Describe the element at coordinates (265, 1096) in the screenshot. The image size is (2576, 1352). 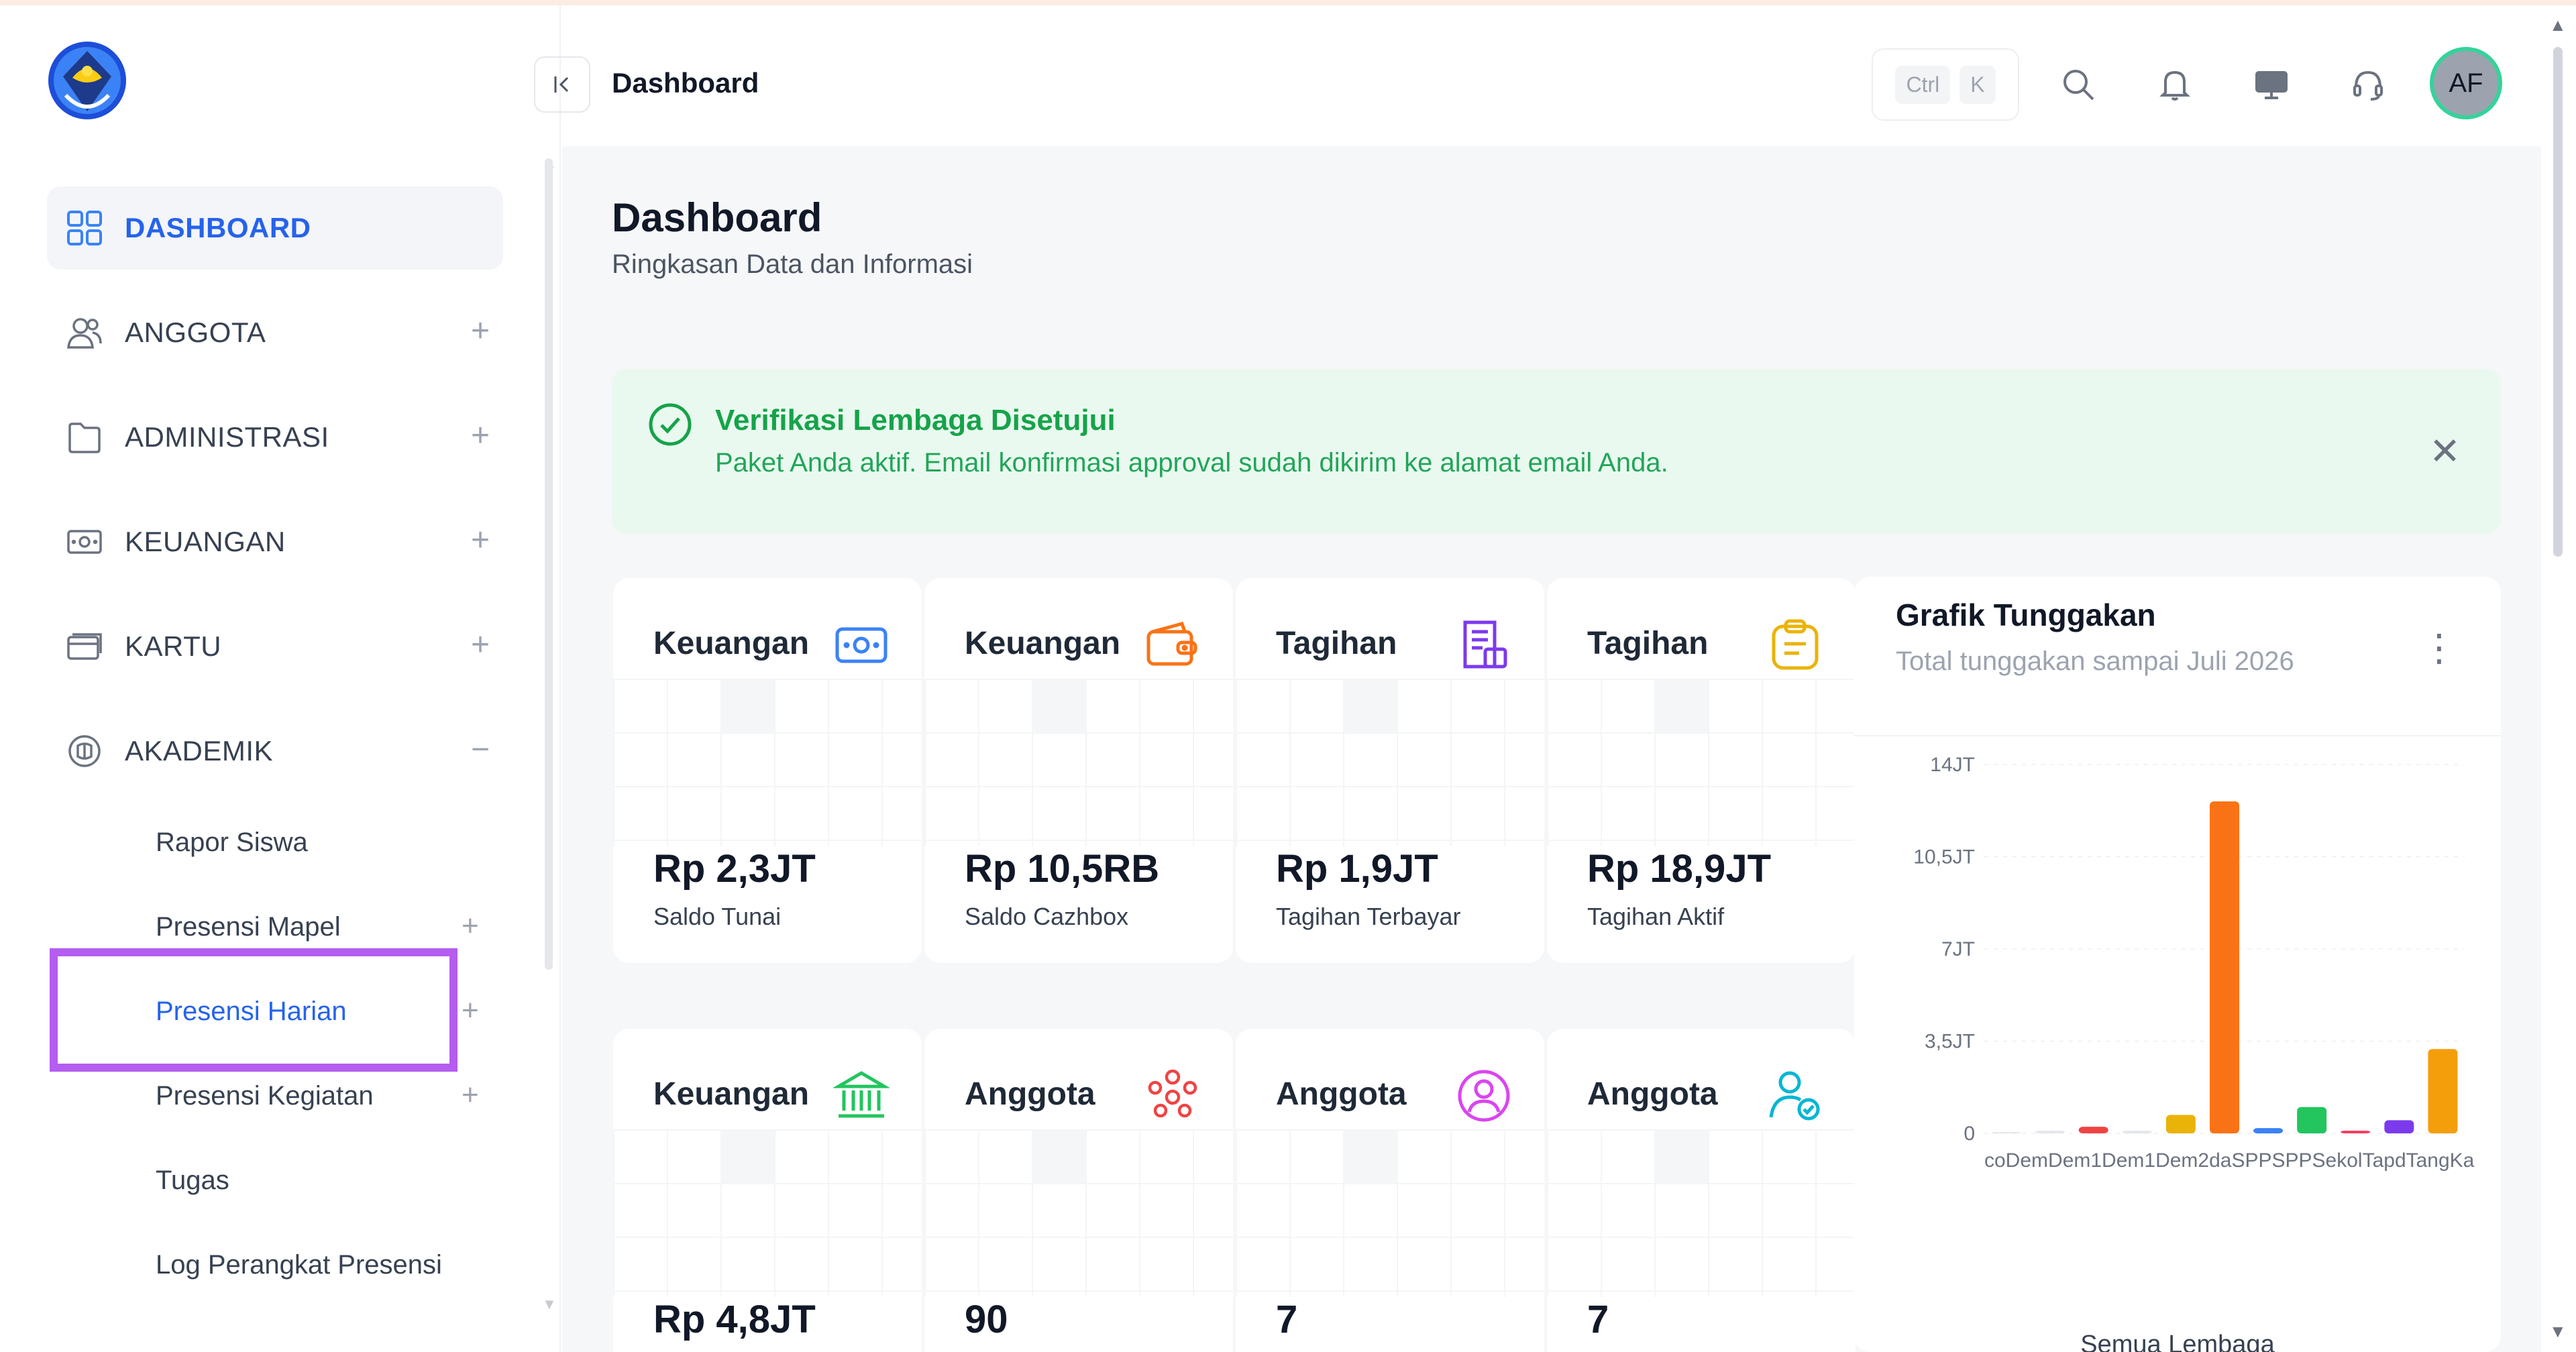
I see `submenu-presensi-kegiatan: Presensi Kegiatan` at that location.